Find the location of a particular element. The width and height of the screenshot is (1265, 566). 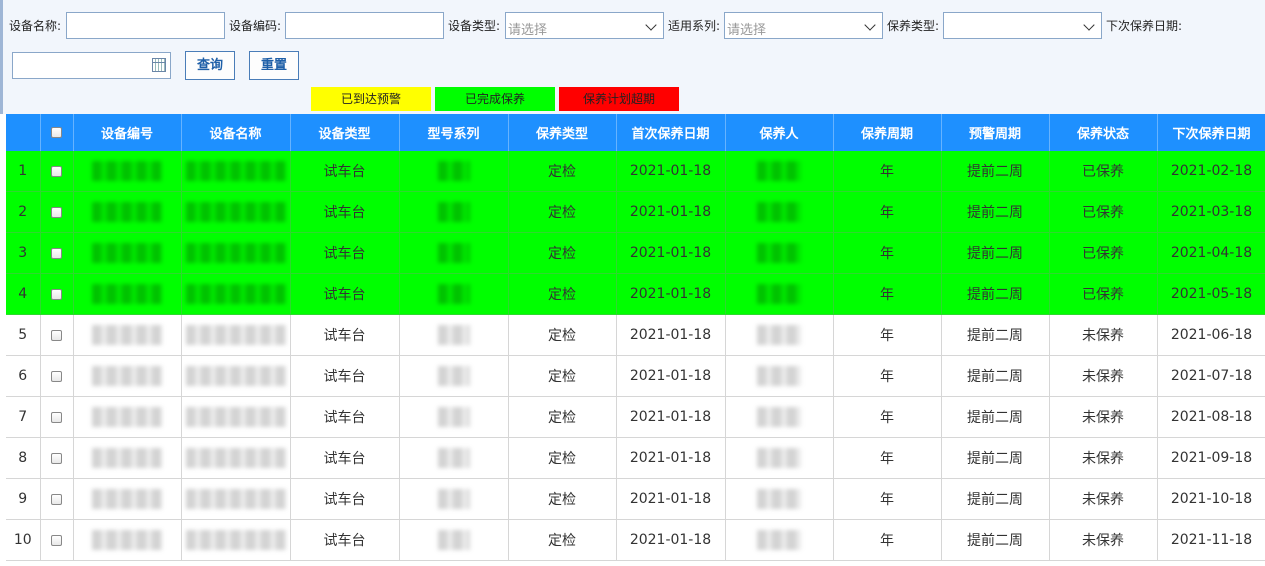

table-row: 7 试车台 定检 2021-01-18 年提前二周 未保养 2021-08-18 is located at coordinates (635, 417).